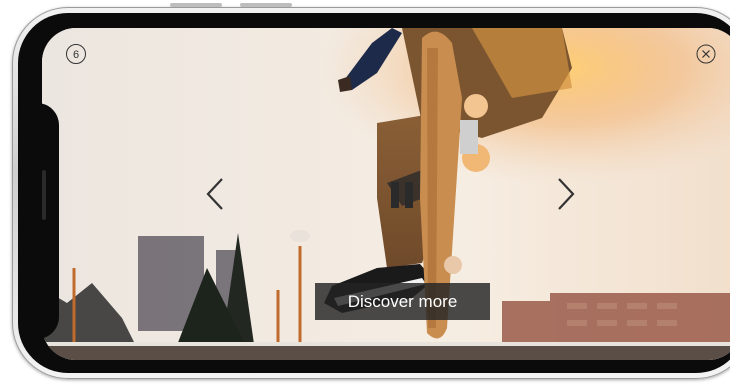  Describe the element at coordinates (47, 221) in the screenshot. I see `phone-notch` at that location.